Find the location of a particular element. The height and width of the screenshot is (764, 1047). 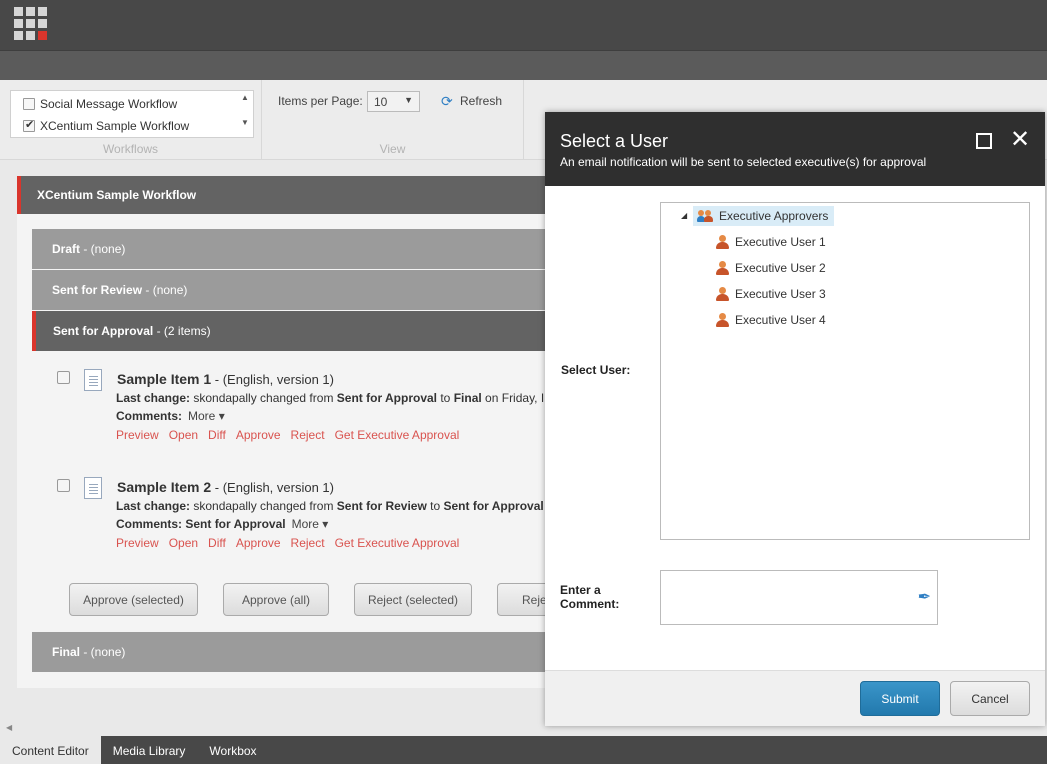

item-title: Sample Item 1 is located at coordinates (164, 379).